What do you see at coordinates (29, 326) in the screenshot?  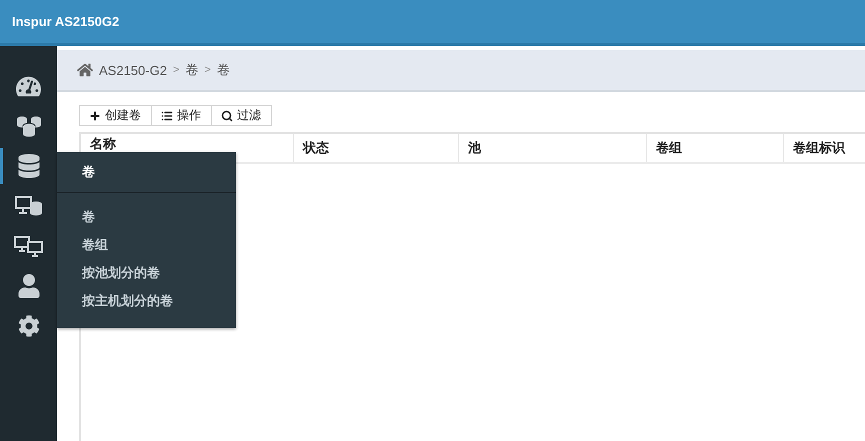 I see `settings-icon` at bounding box center [29, 326].